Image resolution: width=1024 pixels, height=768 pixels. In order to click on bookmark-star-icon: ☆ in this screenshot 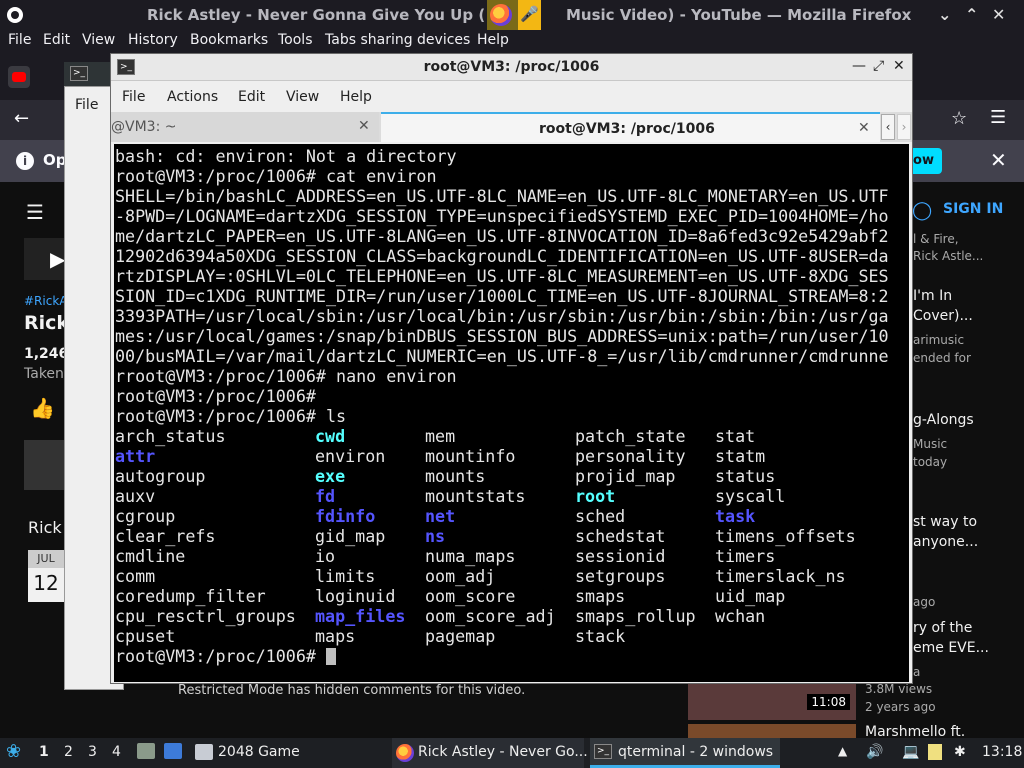, I will do `click(959, 118)`.